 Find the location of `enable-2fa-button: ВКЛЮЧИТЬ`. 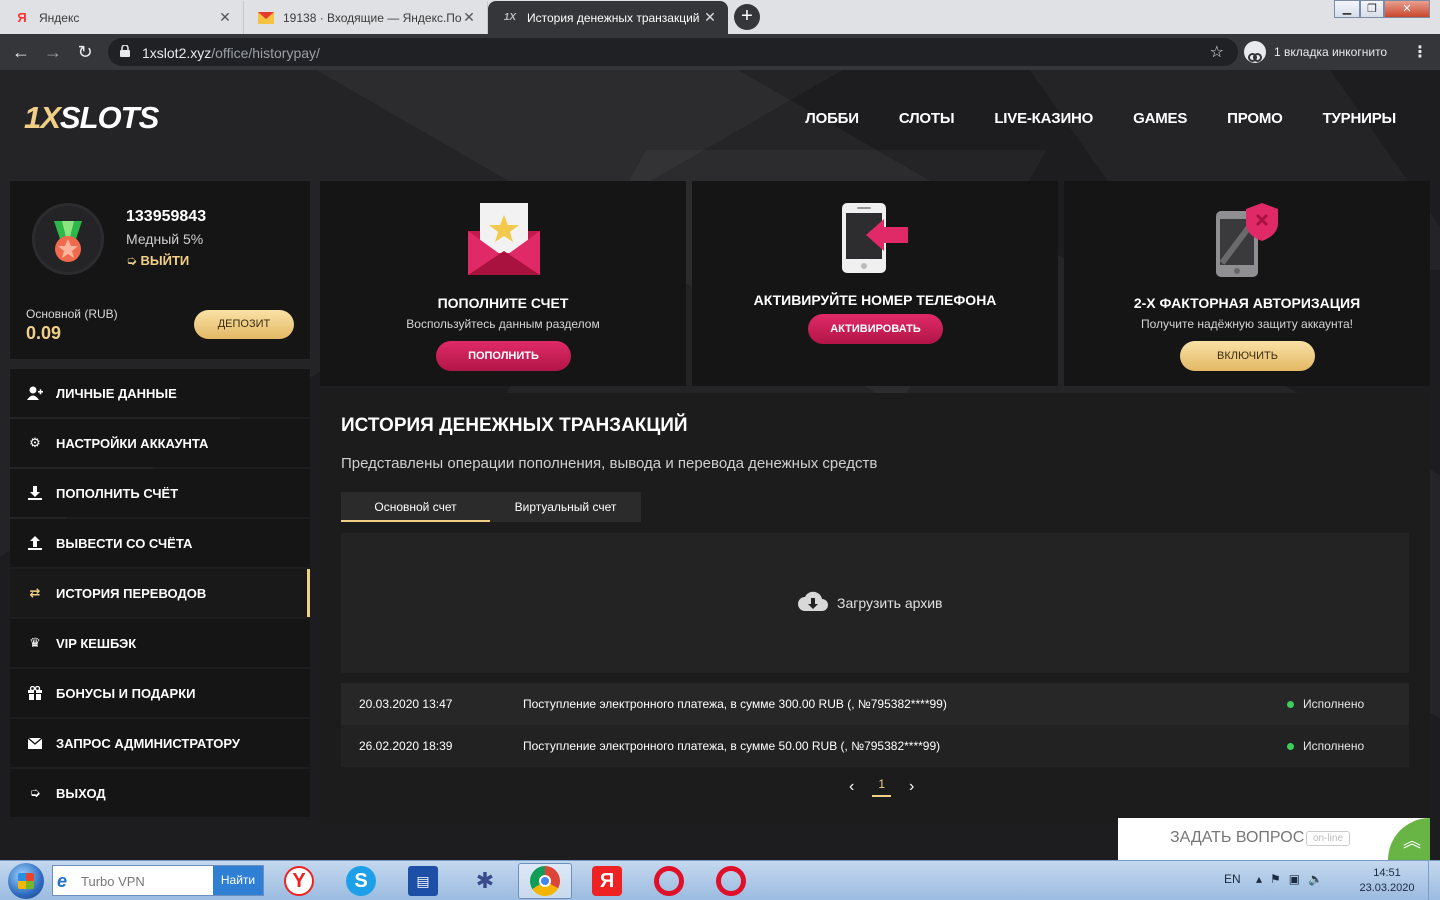

enable-2fa-button: ВКЛЮЧИТЬ is located at coordinates (1247, 356).